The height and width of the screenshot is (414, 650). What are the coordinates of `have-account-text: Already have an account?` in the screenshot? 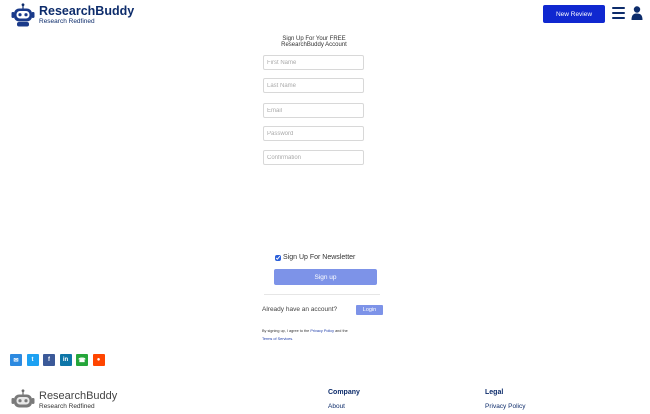 It's located at (300, 309).